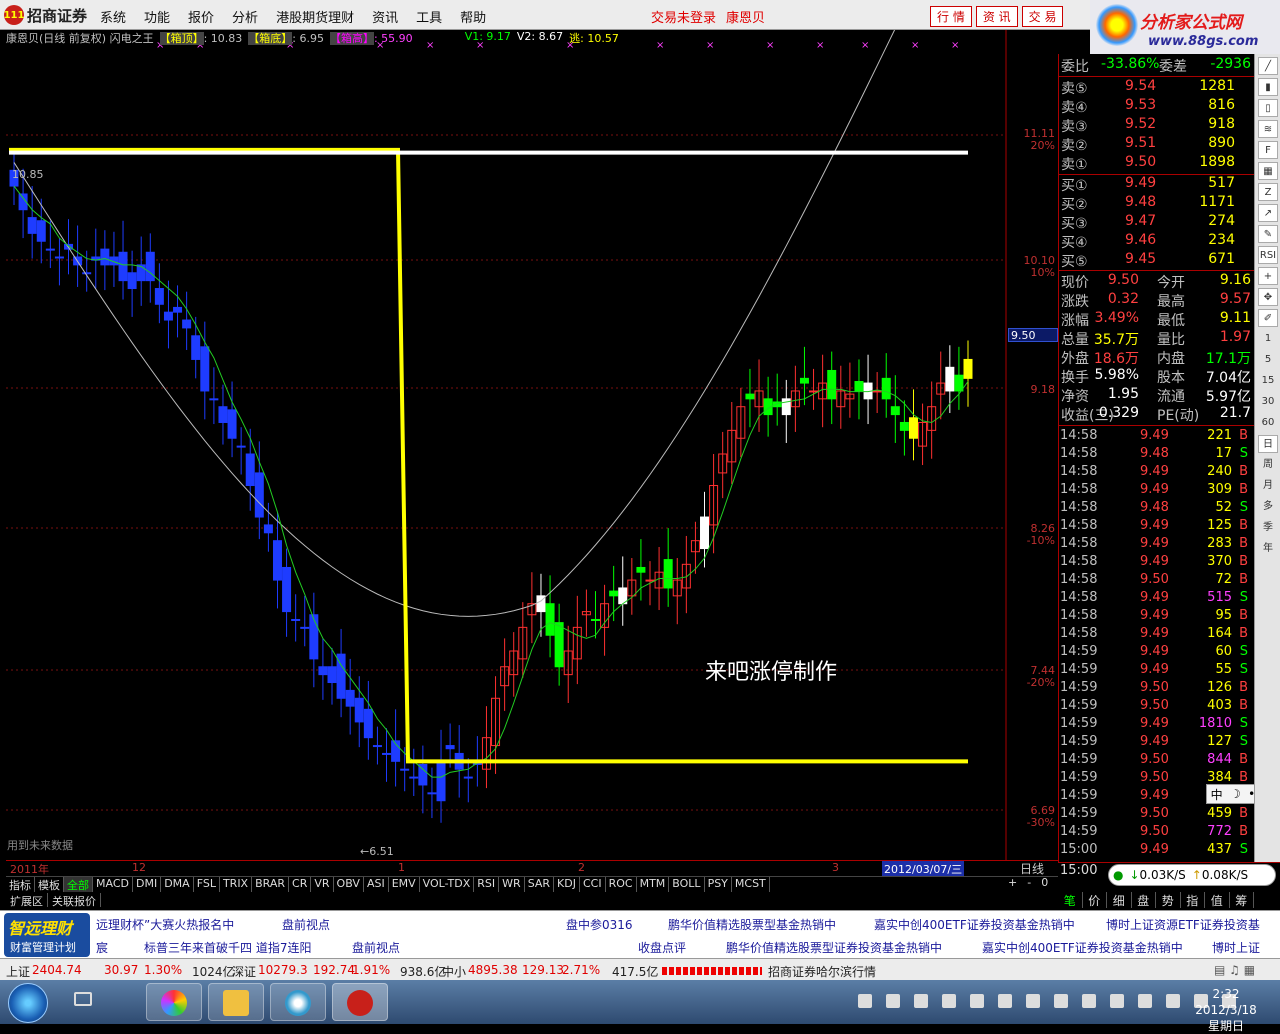  Describe the element at coordinates (49, 884) in the screenshot. I see `tab-template: 模板` at that location.